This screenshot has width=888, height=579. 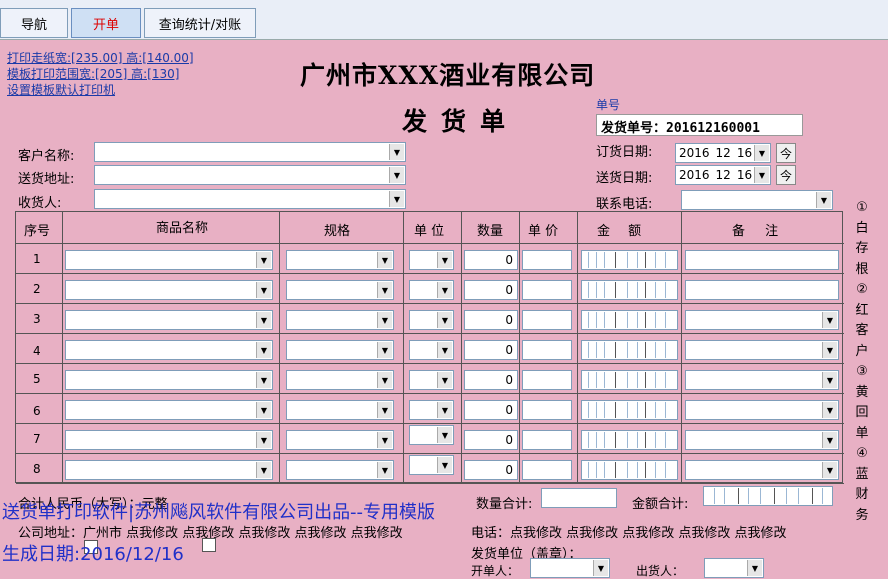 What do you see at coordinates (100, 74) in the screenshot?
I see `template-range-link: 模板打印范围宽:[205] 高:[130]` at bounding box center [100, 74].